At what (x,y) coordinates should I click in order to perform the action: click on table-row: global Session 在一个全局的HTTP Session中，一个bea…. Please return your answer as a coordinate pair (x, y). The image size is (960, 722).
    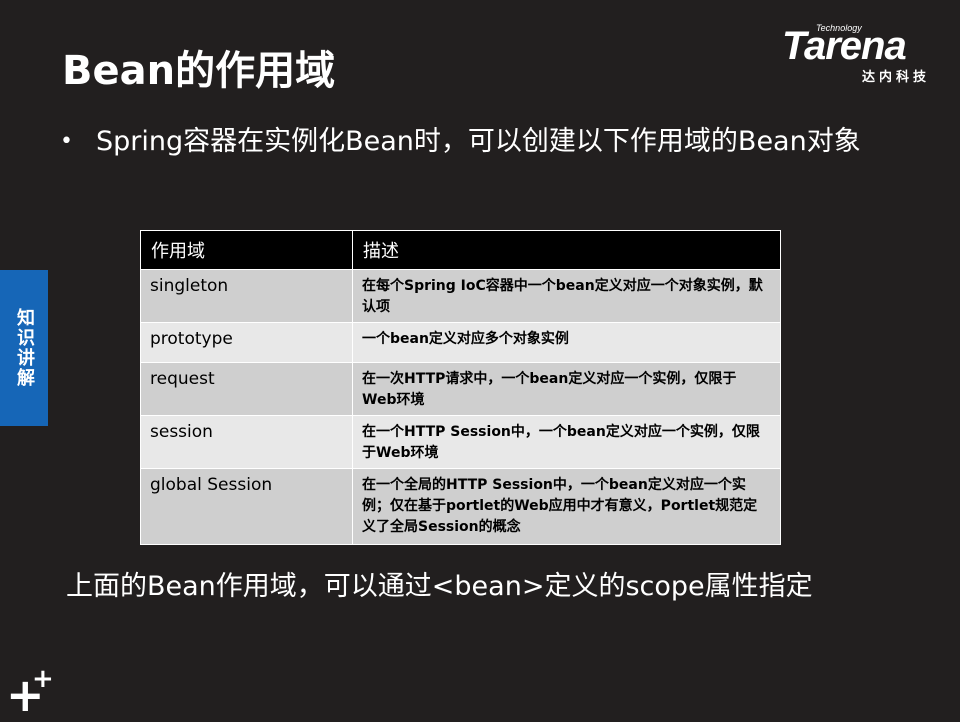
    Looking at the image, I should click on (460, 506).